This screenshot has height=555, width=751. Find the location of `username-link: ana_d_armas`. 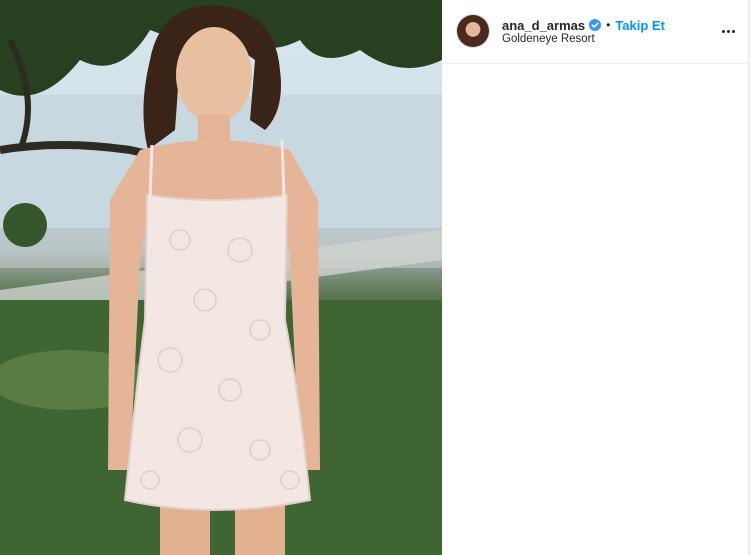

username-link: ana_d_armas is located at coordinates (543, 25).